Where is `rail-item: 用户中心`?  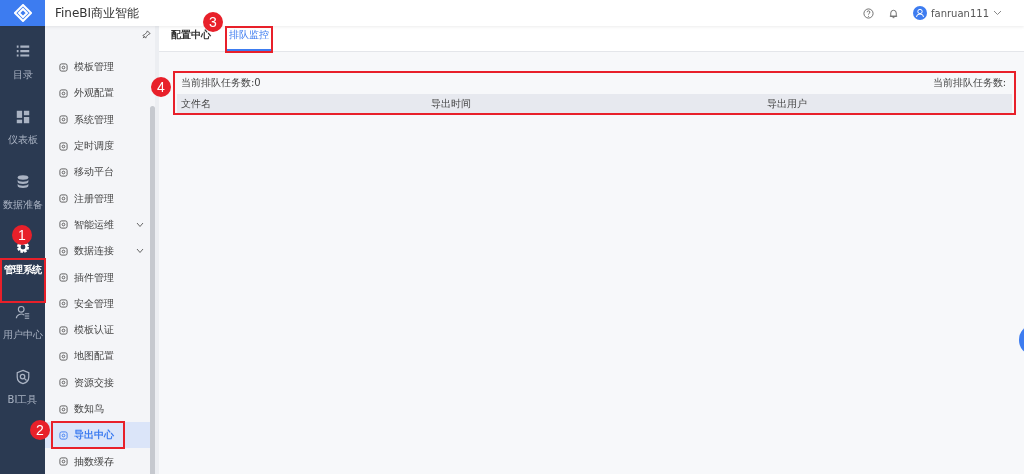
rail-item: 用户中心 is located at coordinates (22, 335).